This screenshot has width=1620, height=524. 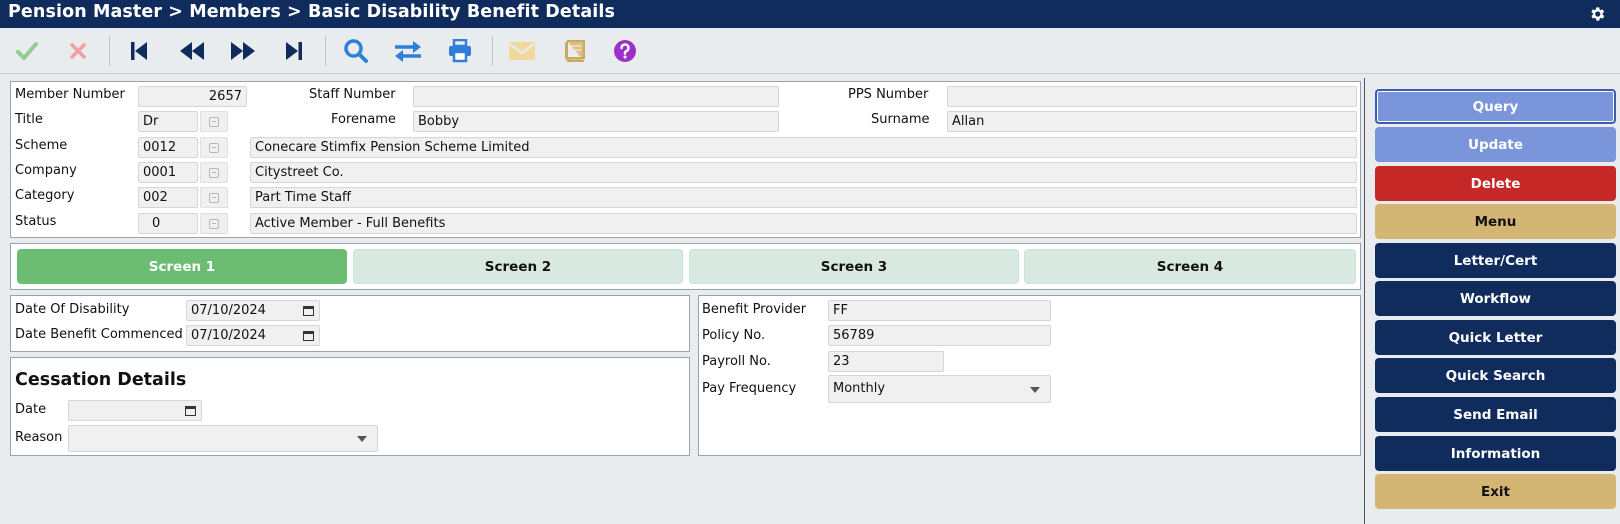 I want to click on forename-field: Bobby, so click(x=596, y=121).